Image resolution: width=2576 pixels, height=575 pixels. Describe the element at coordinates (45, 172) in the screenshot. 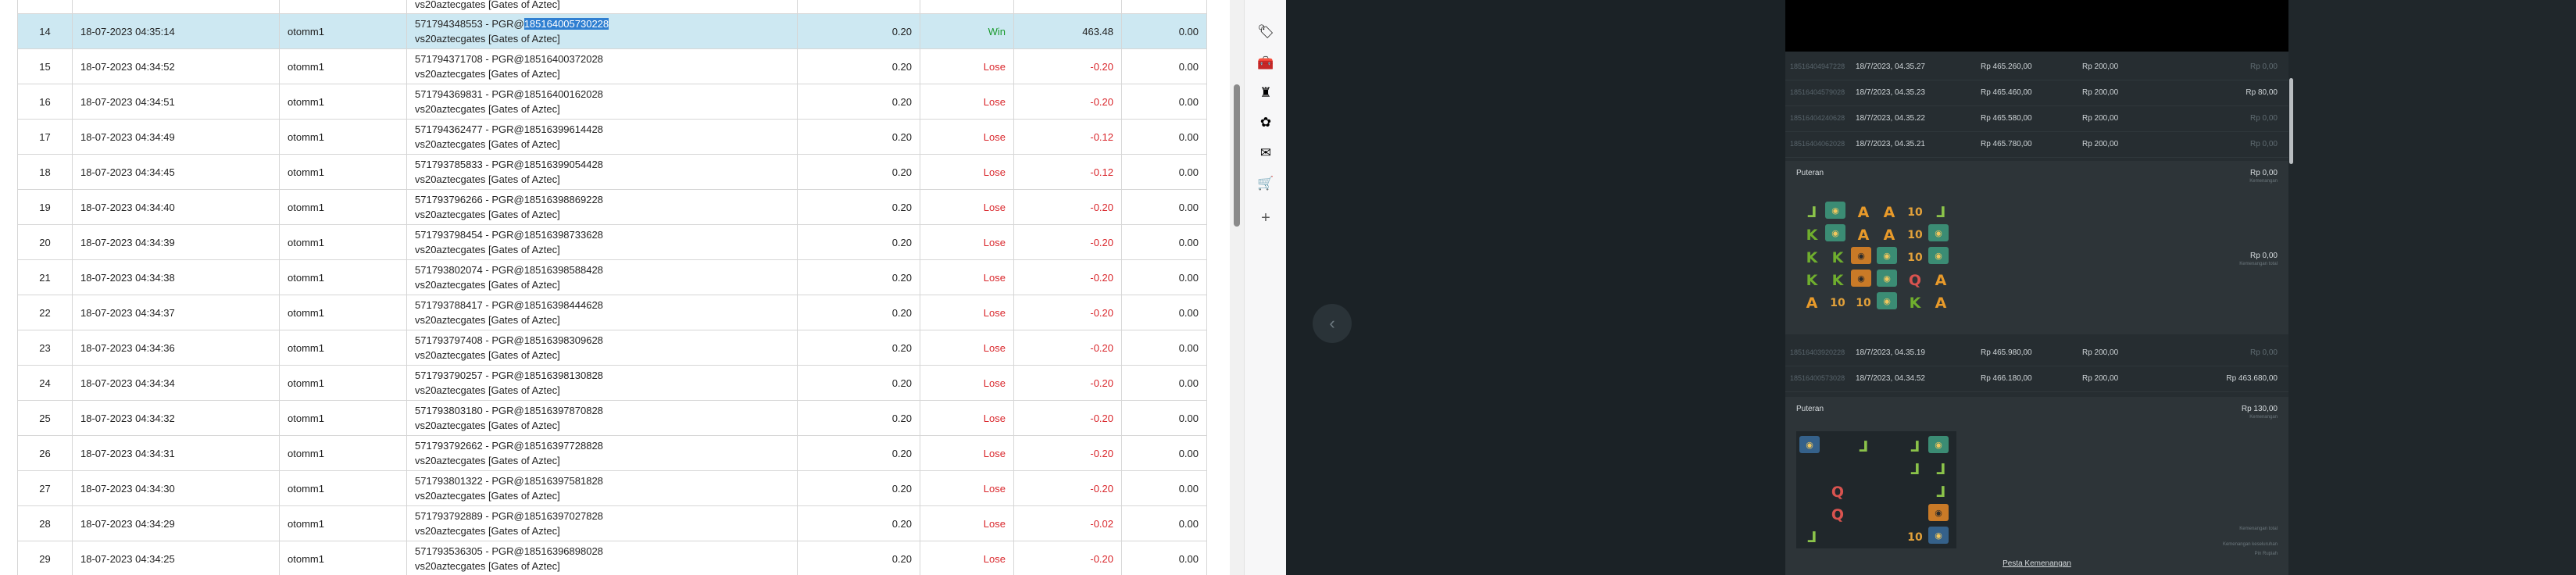

I see `row-number: 18` at that location.